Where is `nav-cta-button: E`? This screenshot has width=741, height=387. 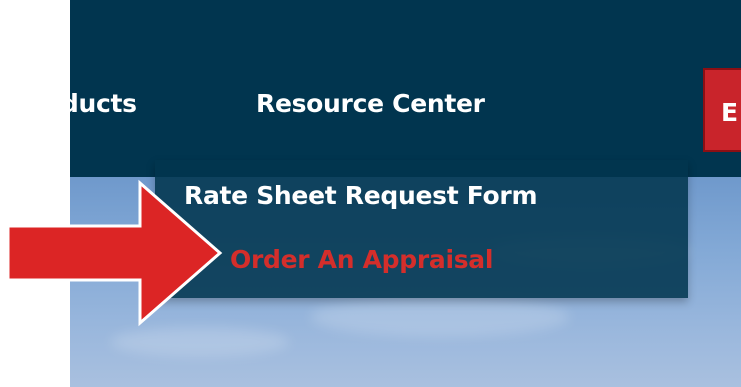
nav-cta-button: E is located at coordinates (722, 110).